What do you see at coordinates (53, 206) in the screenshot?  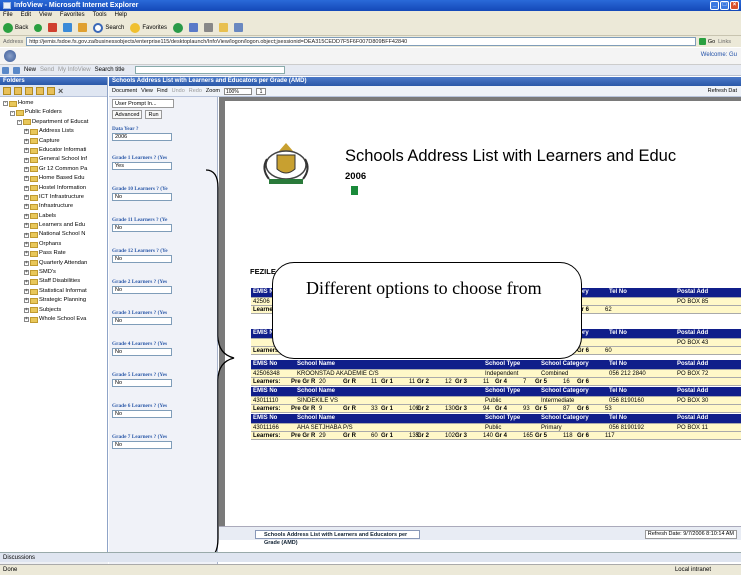 I see `folder-tree-item: + Infrastructure` at bounding box center [53, 206].